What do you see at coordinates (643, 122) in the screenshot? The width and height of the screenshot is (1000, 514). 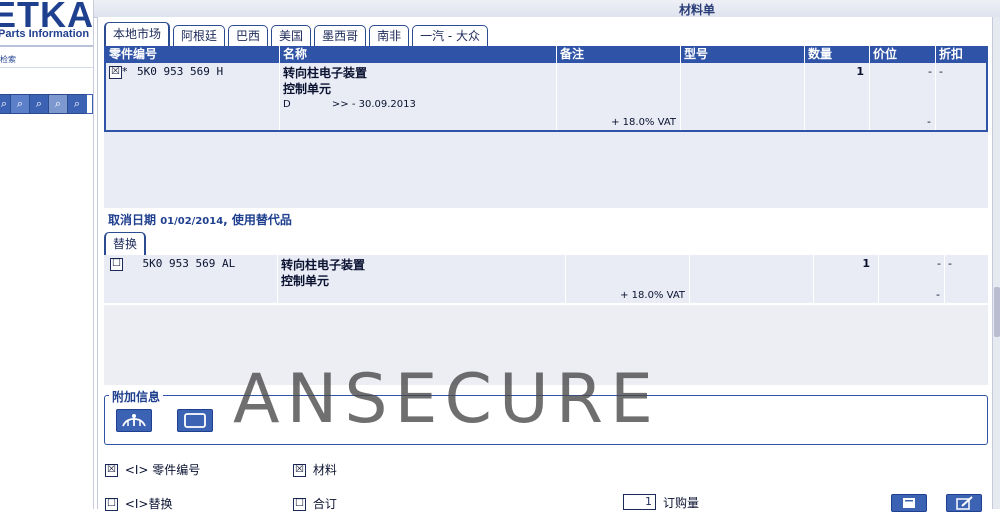 I see `vat-note: + 18.0% VAT` at bounding box center [643, 122].